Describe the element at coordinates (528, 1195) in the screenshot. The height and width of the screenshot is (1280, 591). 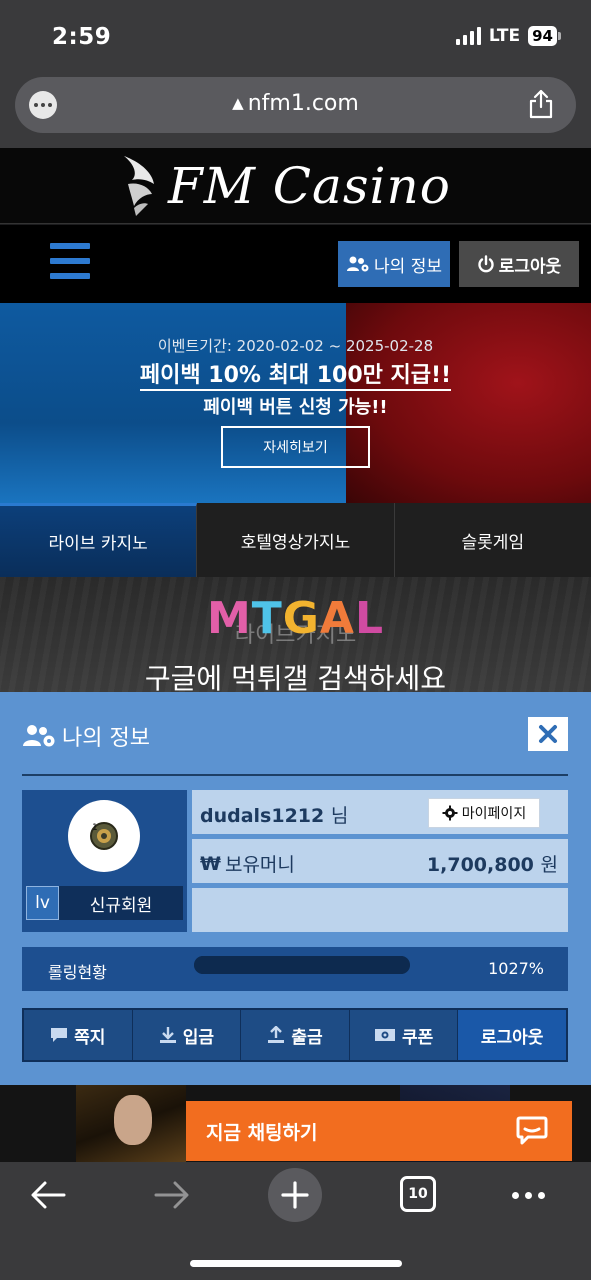
I see `more-icon` at that location.